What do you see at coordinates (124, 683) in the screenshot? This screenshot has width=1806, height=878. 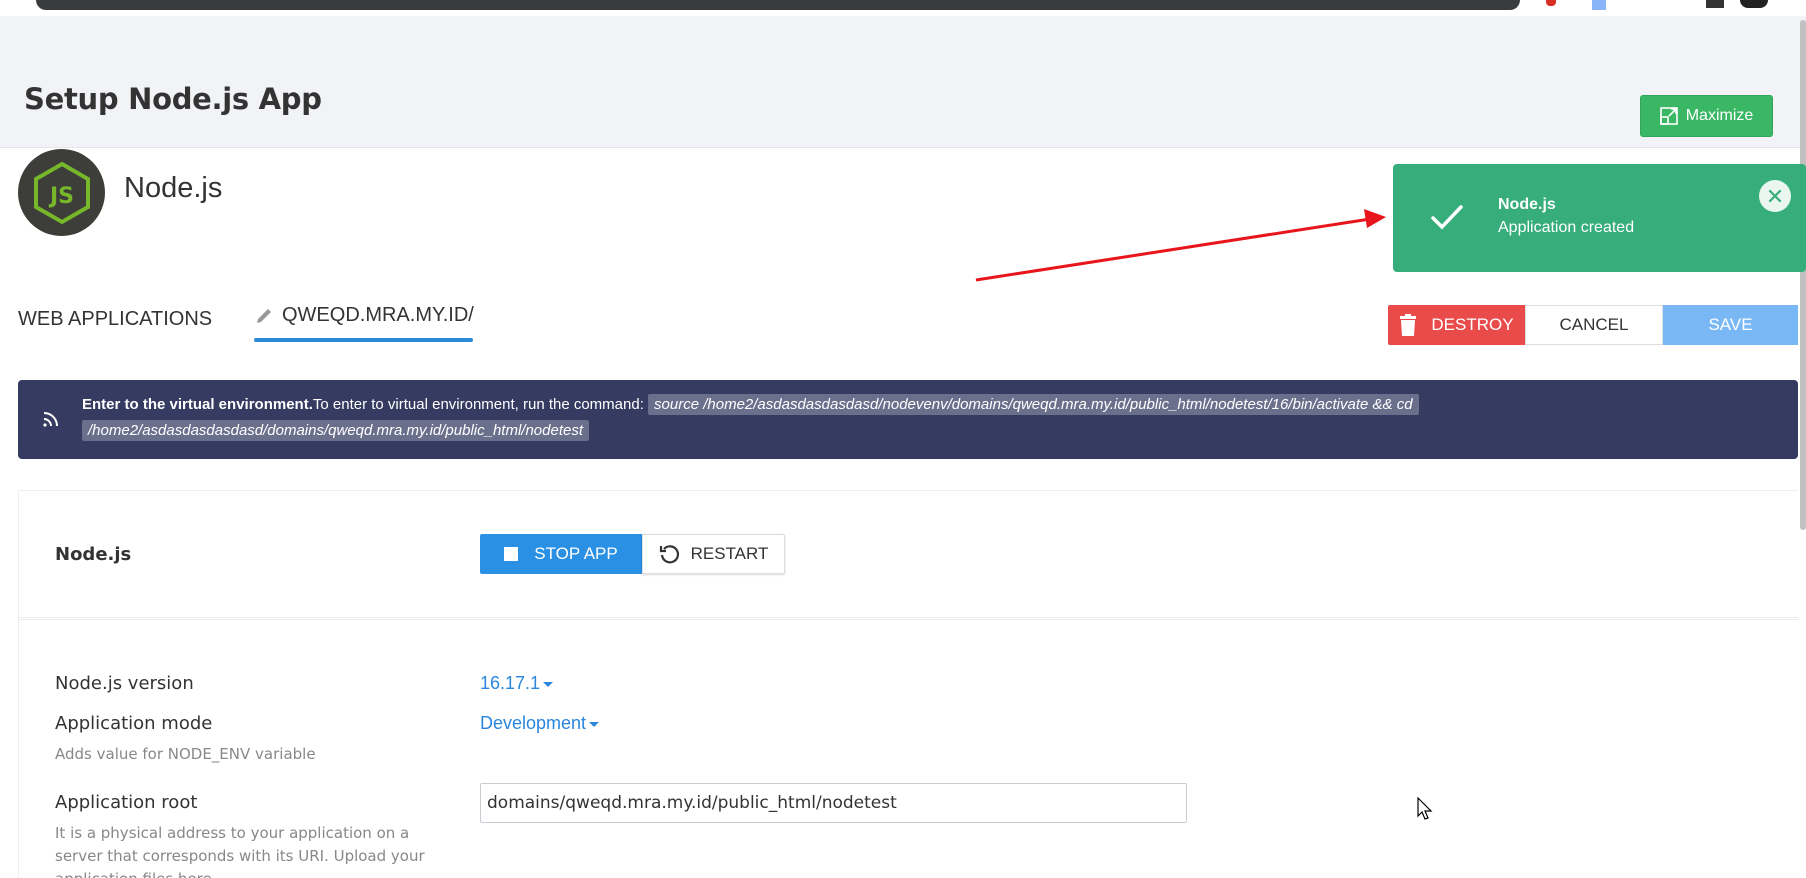 I see `version-label: Node.js version` at bounding box center [124, 683].